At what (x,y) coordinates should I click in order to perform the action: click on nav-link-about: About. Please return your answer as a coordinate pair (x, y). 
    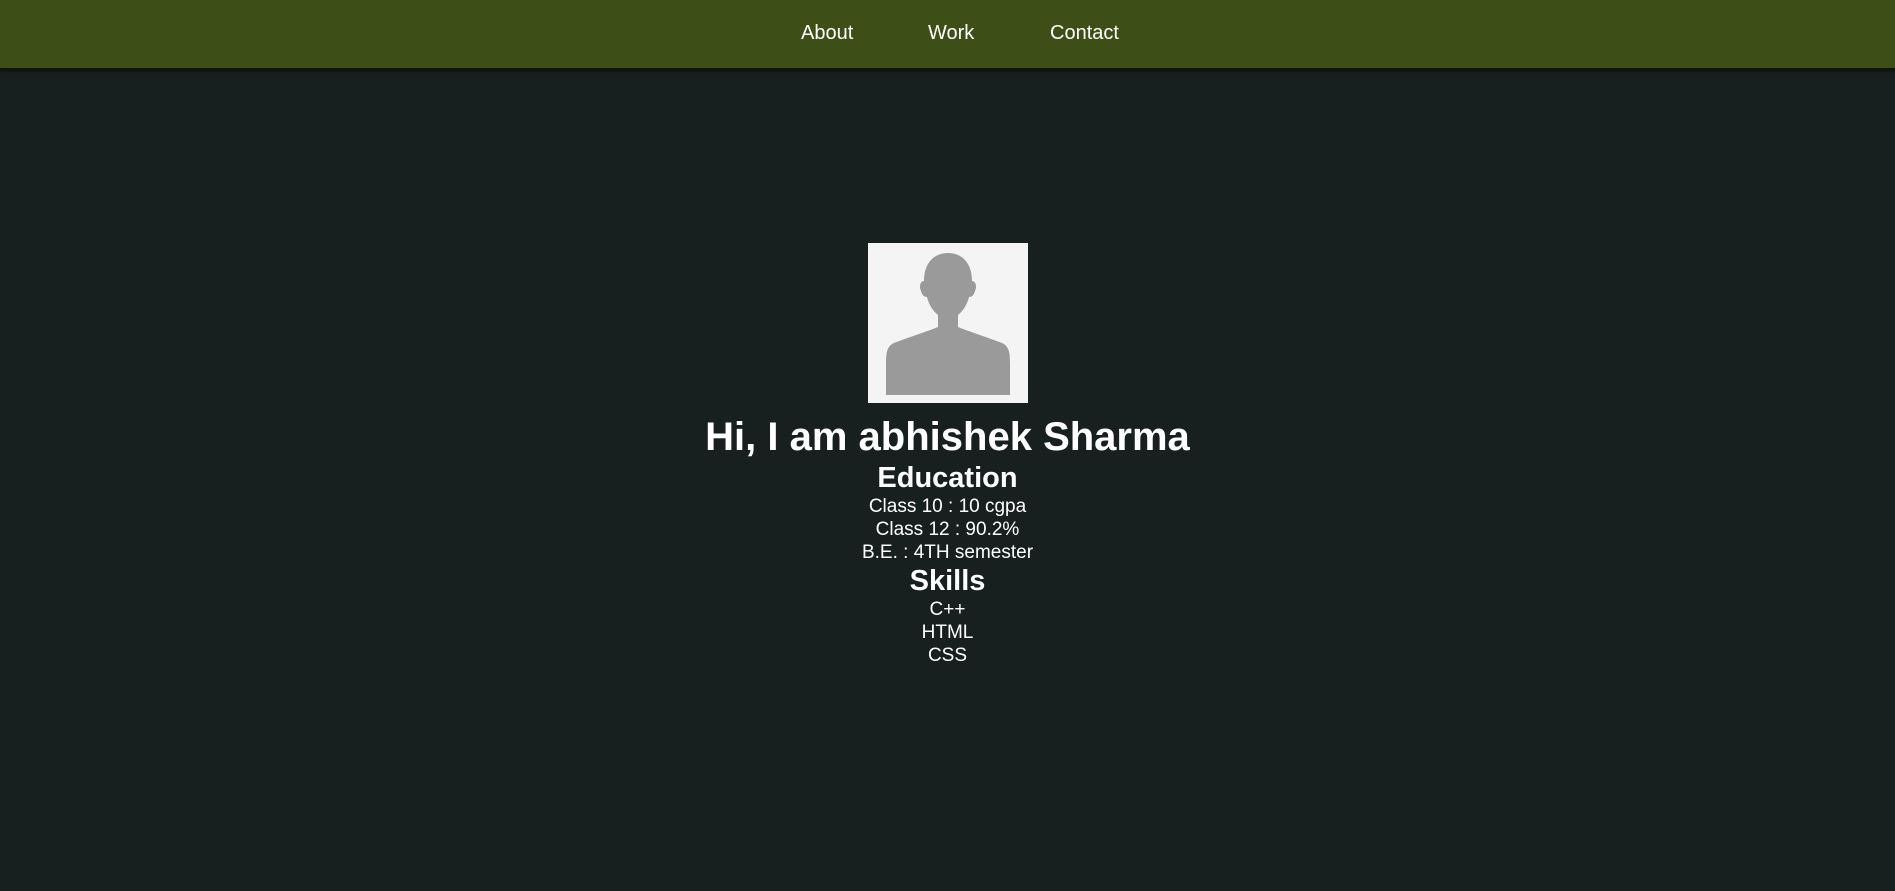
    Looking at the image, I should click on (827, 33).